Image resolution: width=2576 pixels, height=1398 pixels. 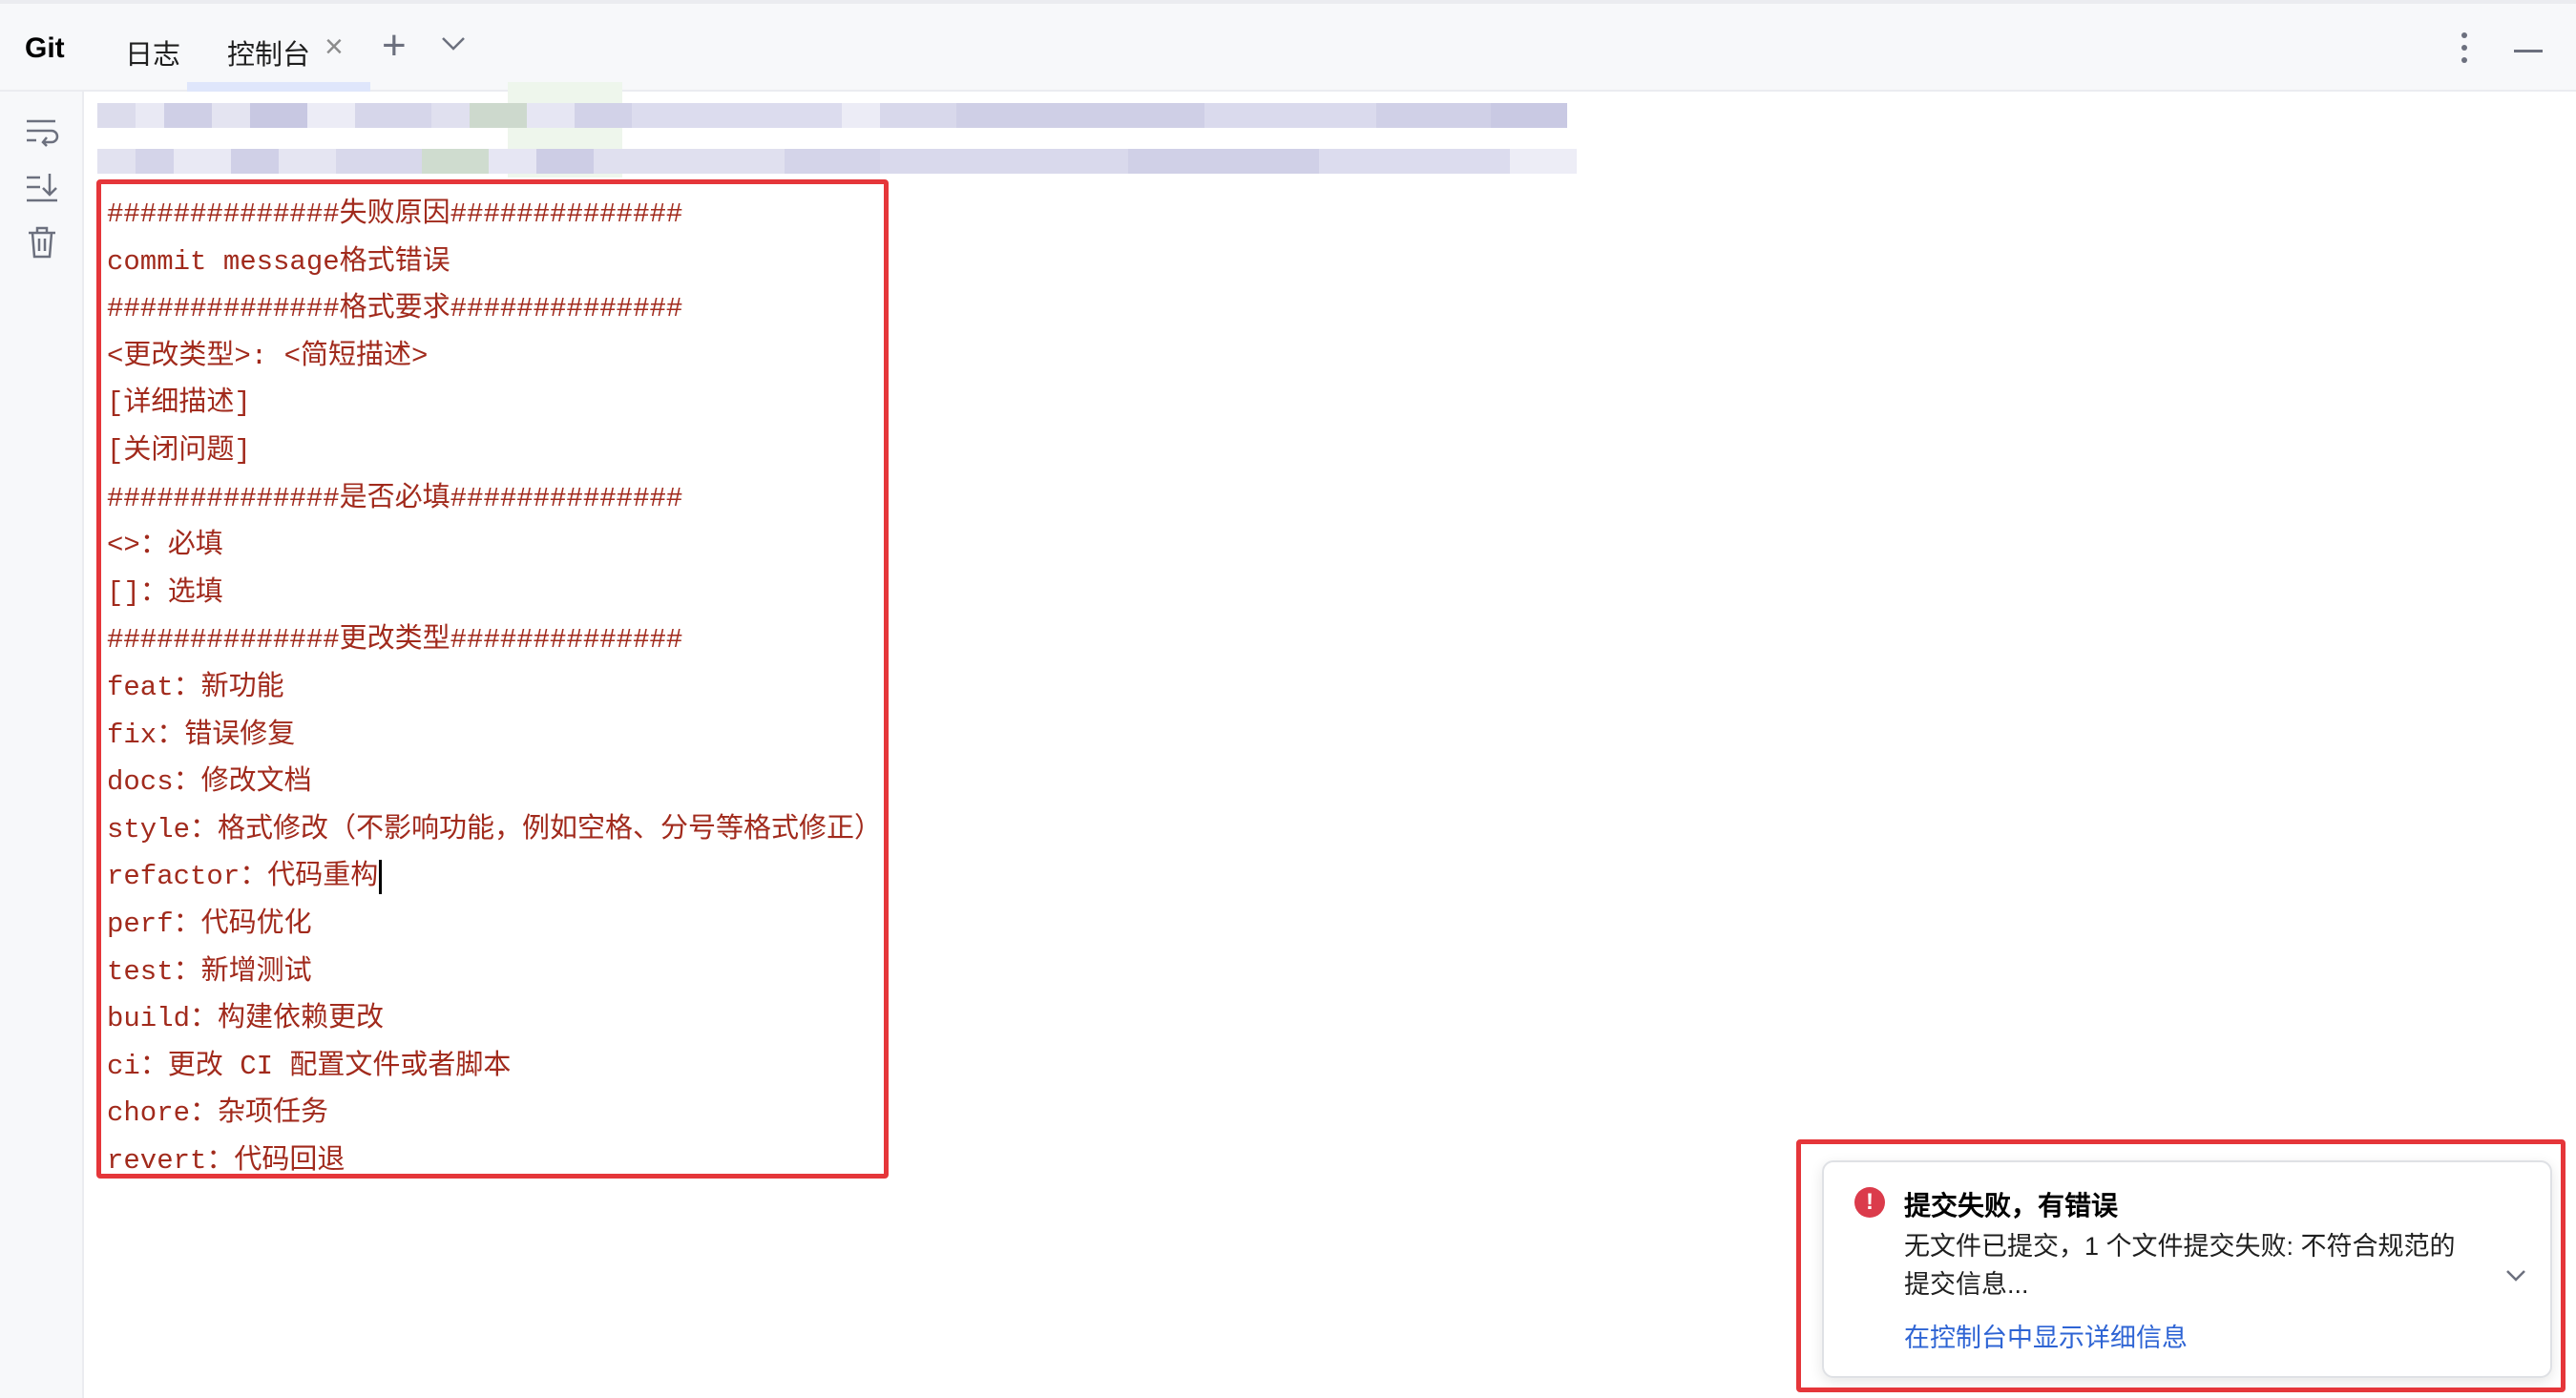 What do you see at coordinates (2464, 50) in the screenshot?
I see `more-options-icon` at bounding box center [2464, 50].